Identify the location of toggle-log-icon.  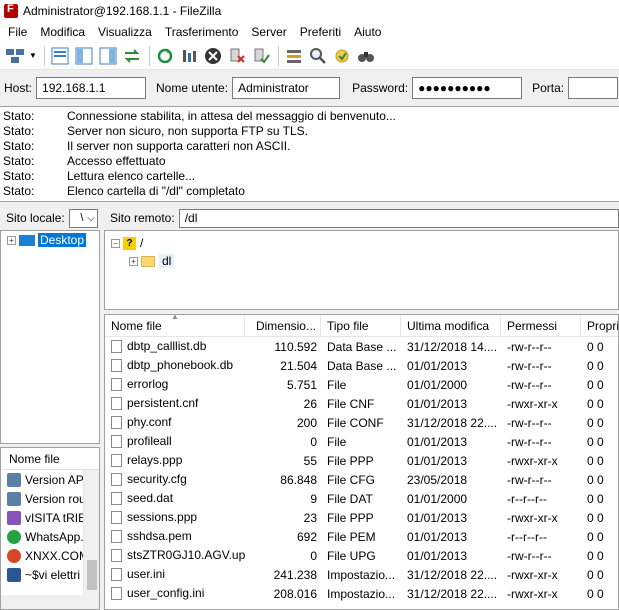
(60, 56).